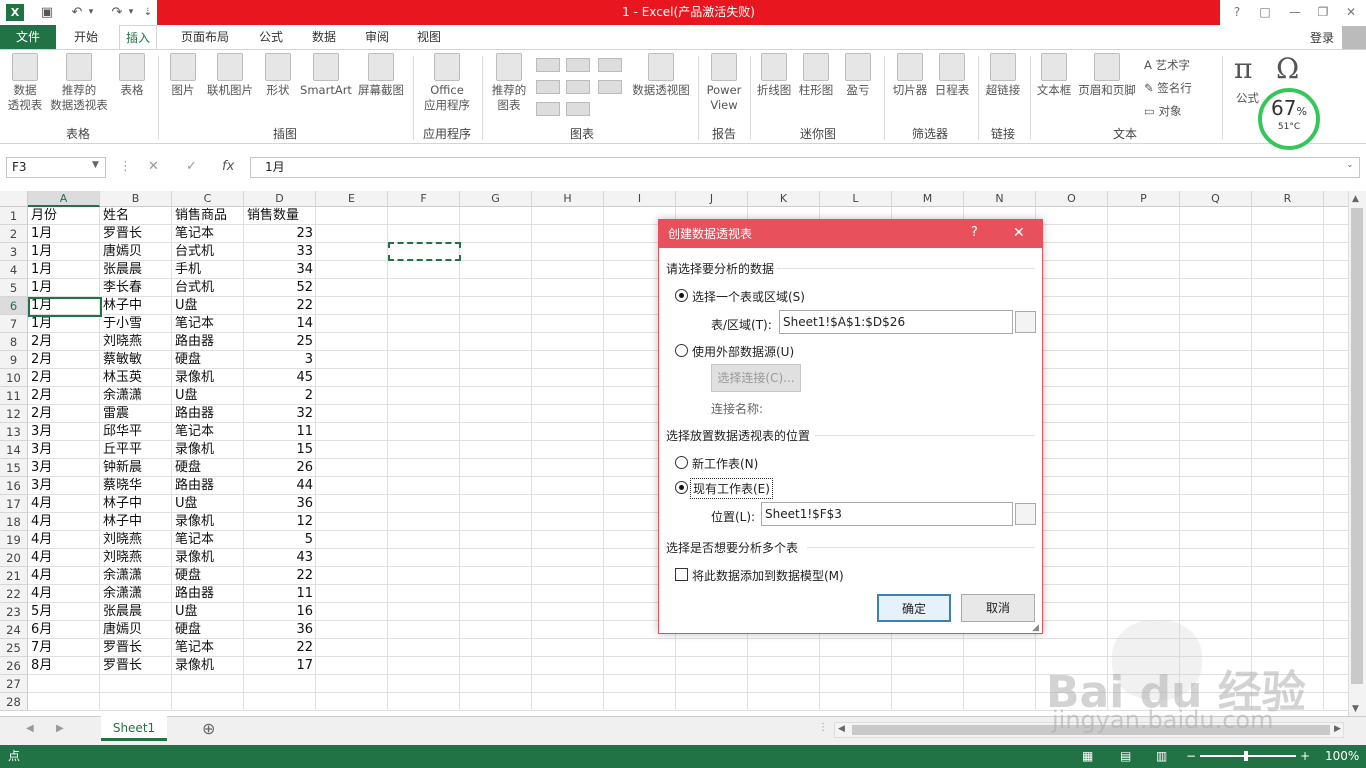 The width and height of the screenshot is (1366, 768). I want to click on save-icon: ▣, so click(47, 12).